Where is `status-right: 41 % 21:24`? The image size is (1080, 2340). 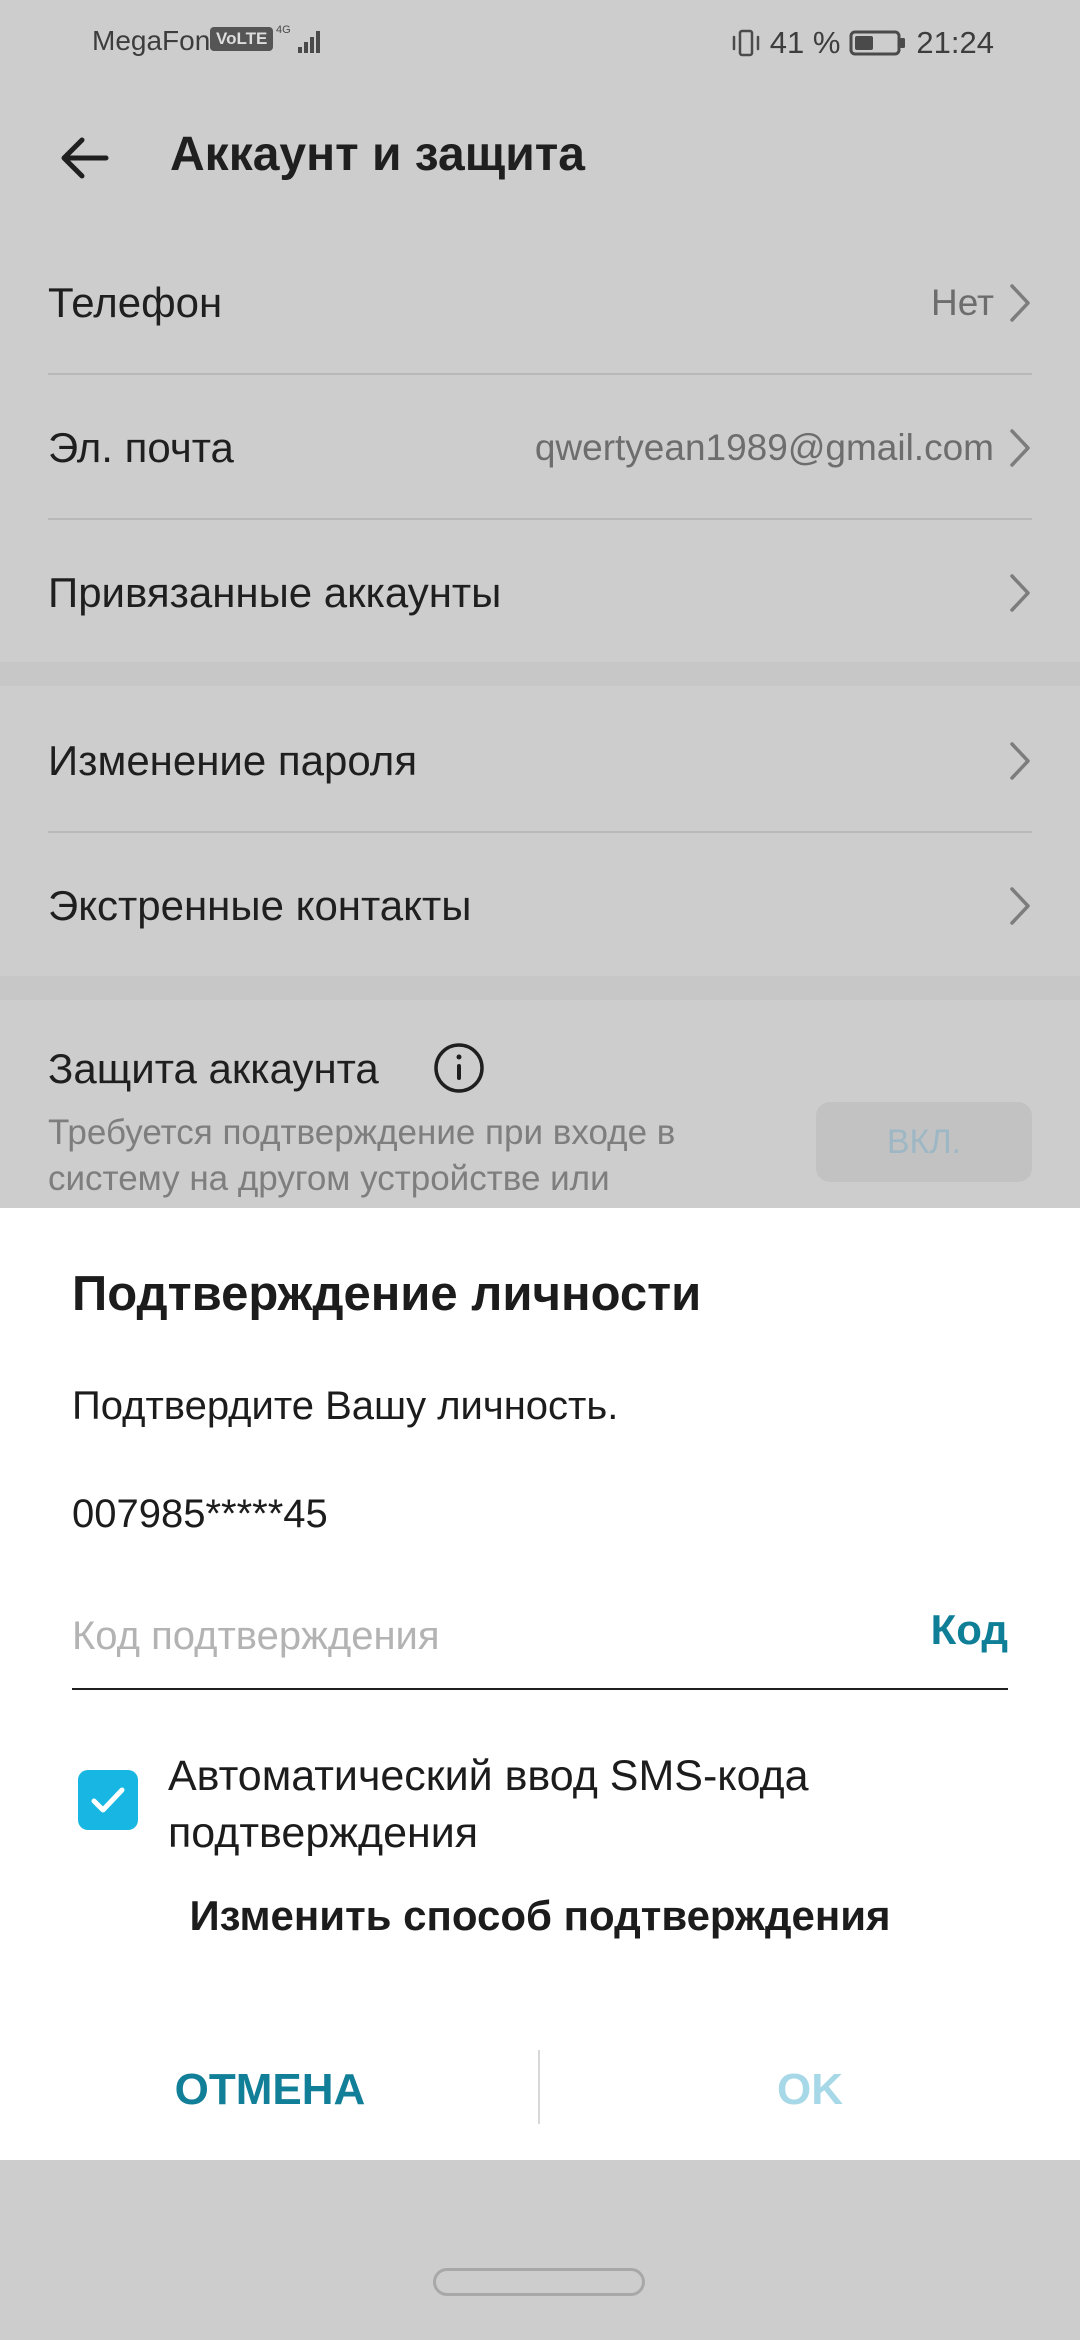
status-right: 41 % 21:24 is located at coordinates (862, 43).